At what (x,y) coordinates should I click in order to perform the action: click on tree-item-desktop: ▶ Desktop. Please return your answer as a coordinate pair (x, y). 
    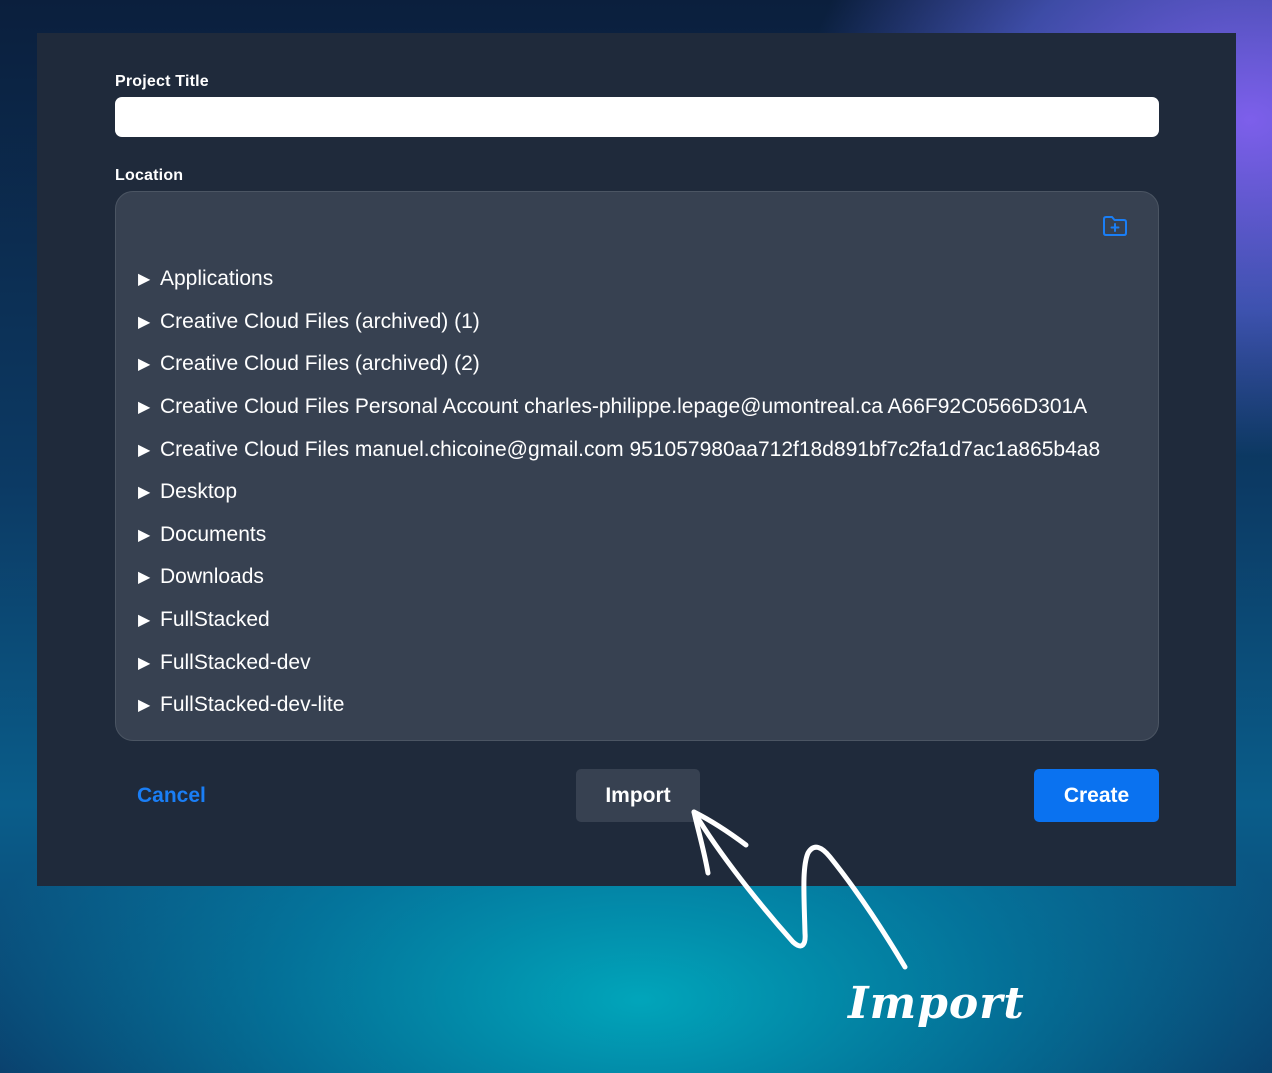
    Looking at the image, I should click on (642, 492).